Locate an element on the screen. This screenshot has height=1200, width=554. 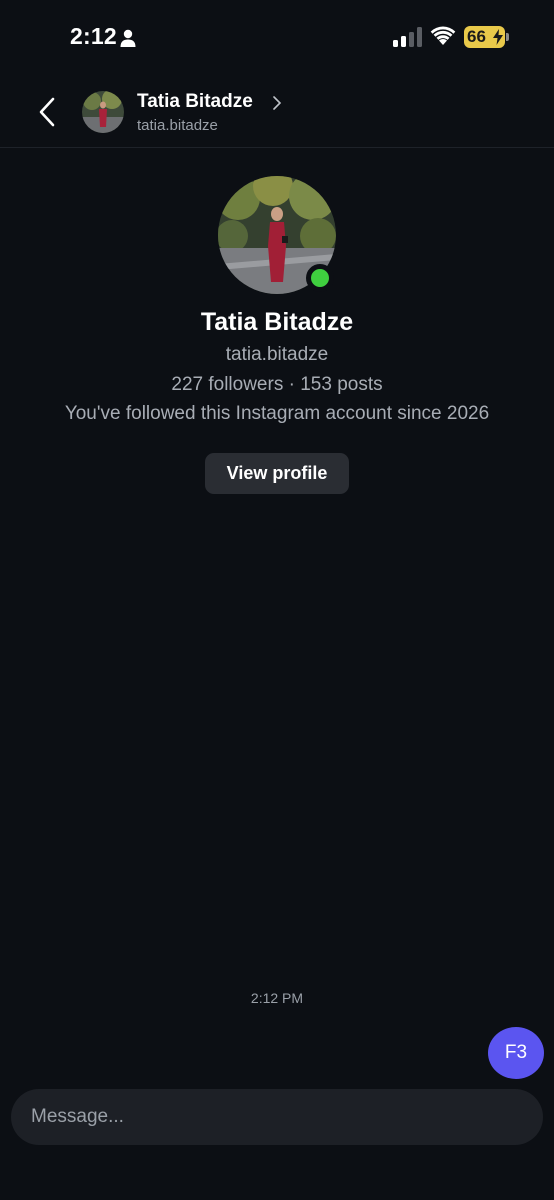
back-button is located at coordinates (47, 112).